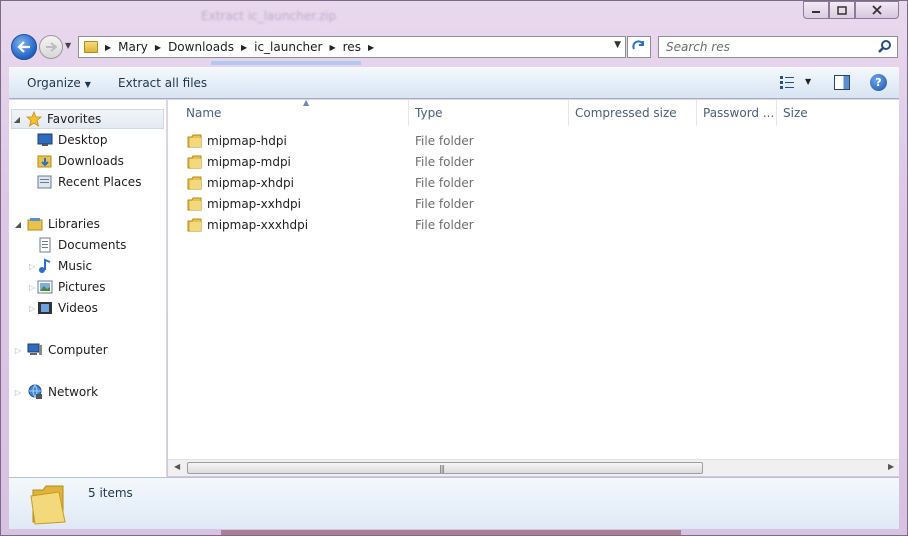 Image resolution: width=908 pixels, height=536 pixels. Describe the element at coordinates (533, 162) in the screenshot. I see `file-row: mipmap-mdpi File folder` at that location.